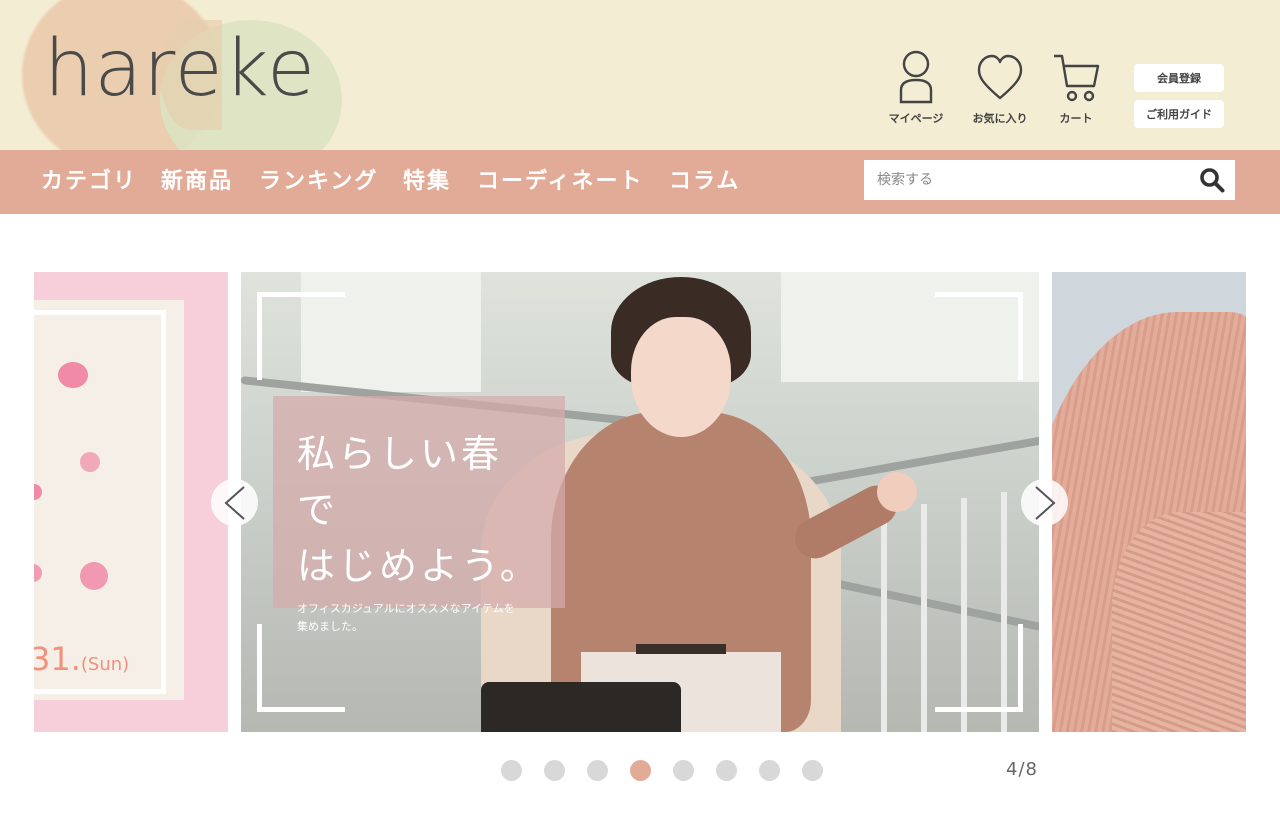  I want to click on slide-date-number: 31., so click(57, 659).